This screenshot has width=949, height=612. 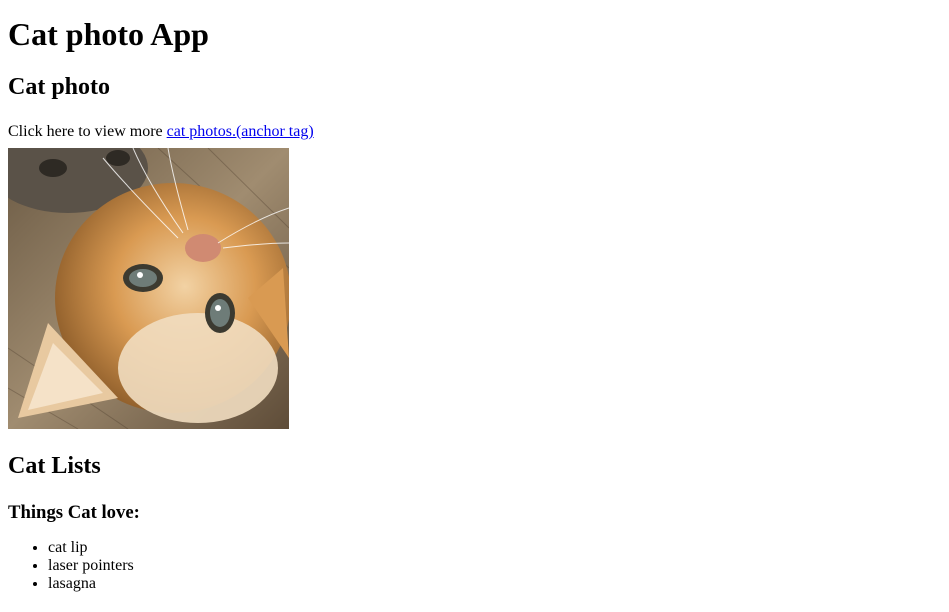 I want to click on list-item: cat lip, so click(x=494, y=548).